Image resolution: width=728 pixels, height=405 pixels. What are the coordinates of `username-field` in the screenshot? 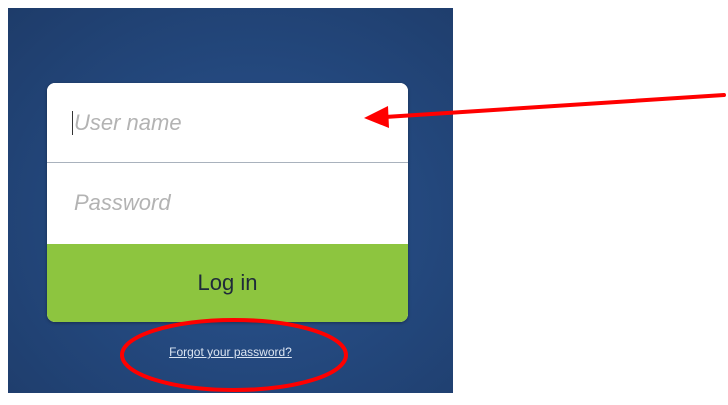 It's located at (227, 123).